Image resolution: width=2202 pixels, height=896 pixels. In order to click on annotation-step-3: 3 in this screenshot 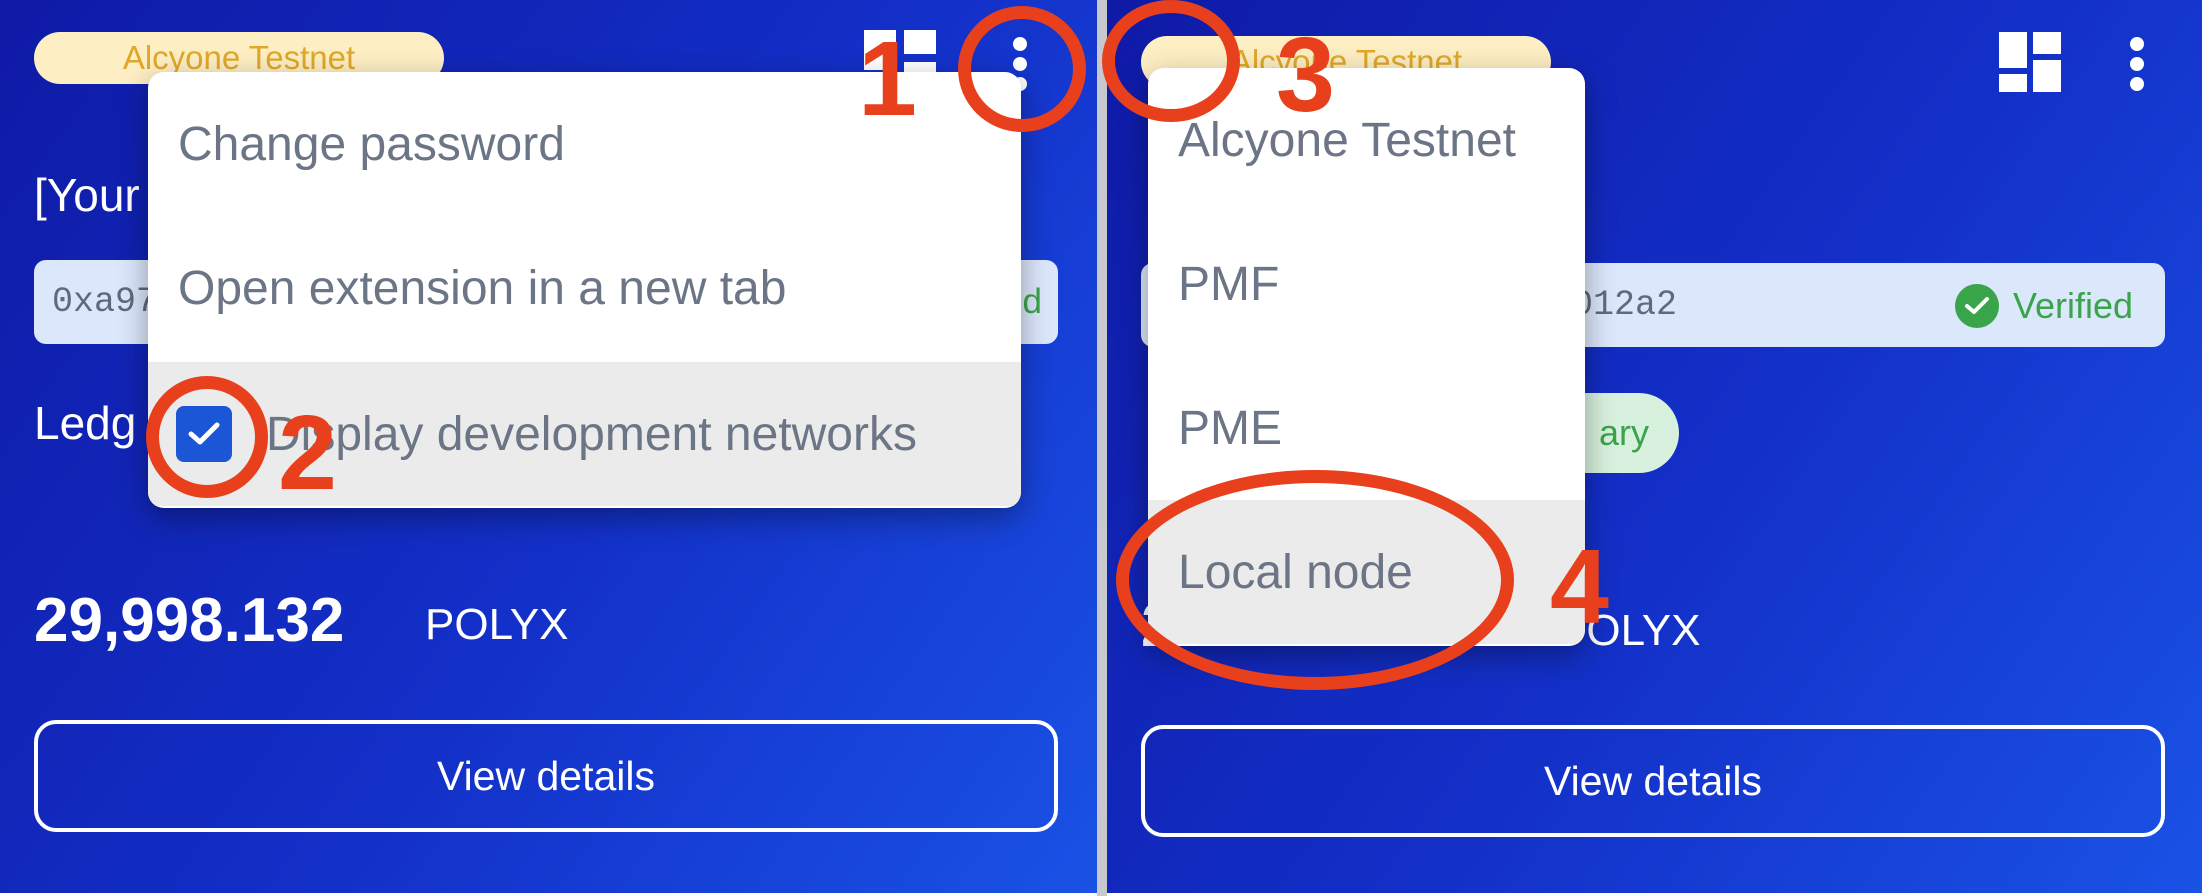, I will do `click(1305, 75)`.